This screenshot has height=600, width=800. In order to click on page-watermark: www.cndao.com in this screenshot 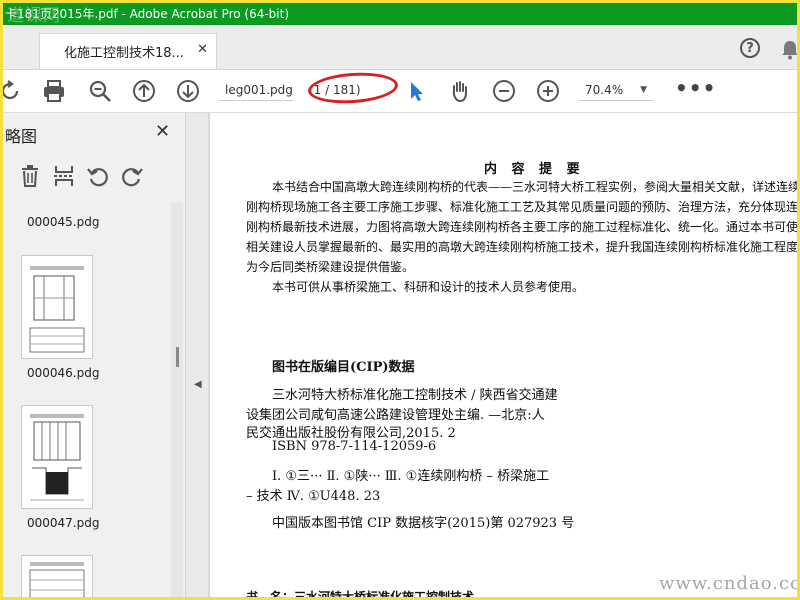, I will do `click(728, 583)`.